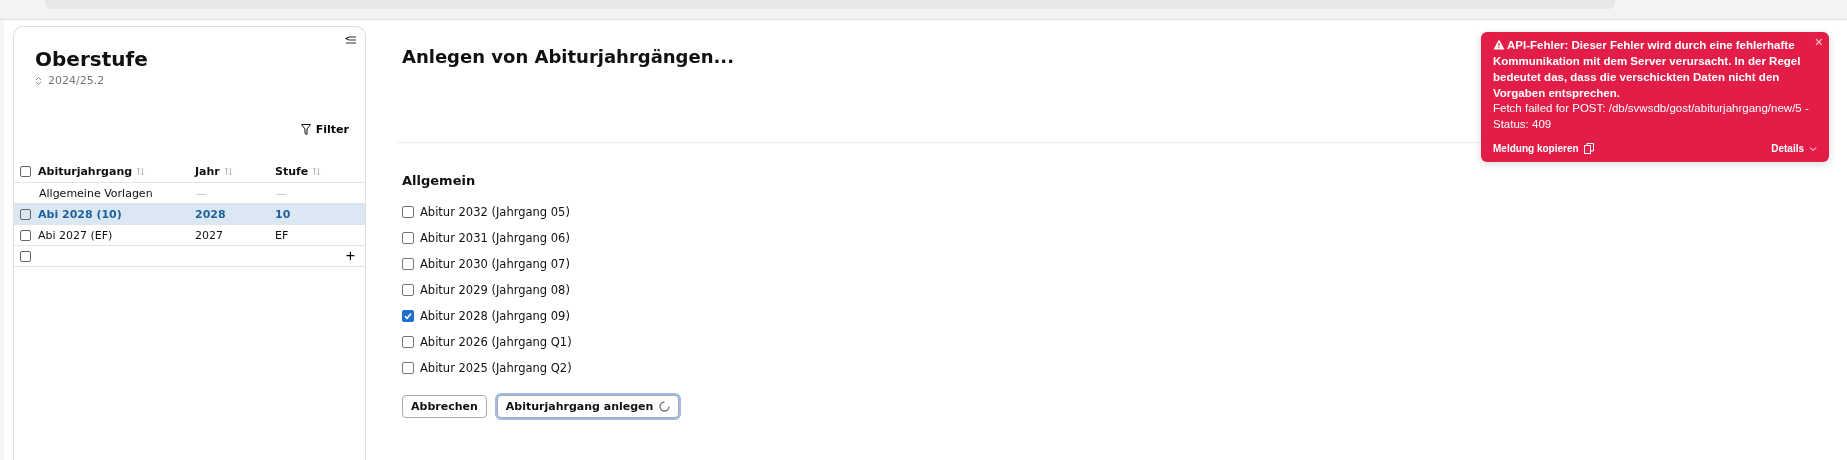  What do you see at coordinates (189, 214) in the screenshot?
I see `table-row: Abi 2028 (10) 2028 10` at bounding box center [189, 214].